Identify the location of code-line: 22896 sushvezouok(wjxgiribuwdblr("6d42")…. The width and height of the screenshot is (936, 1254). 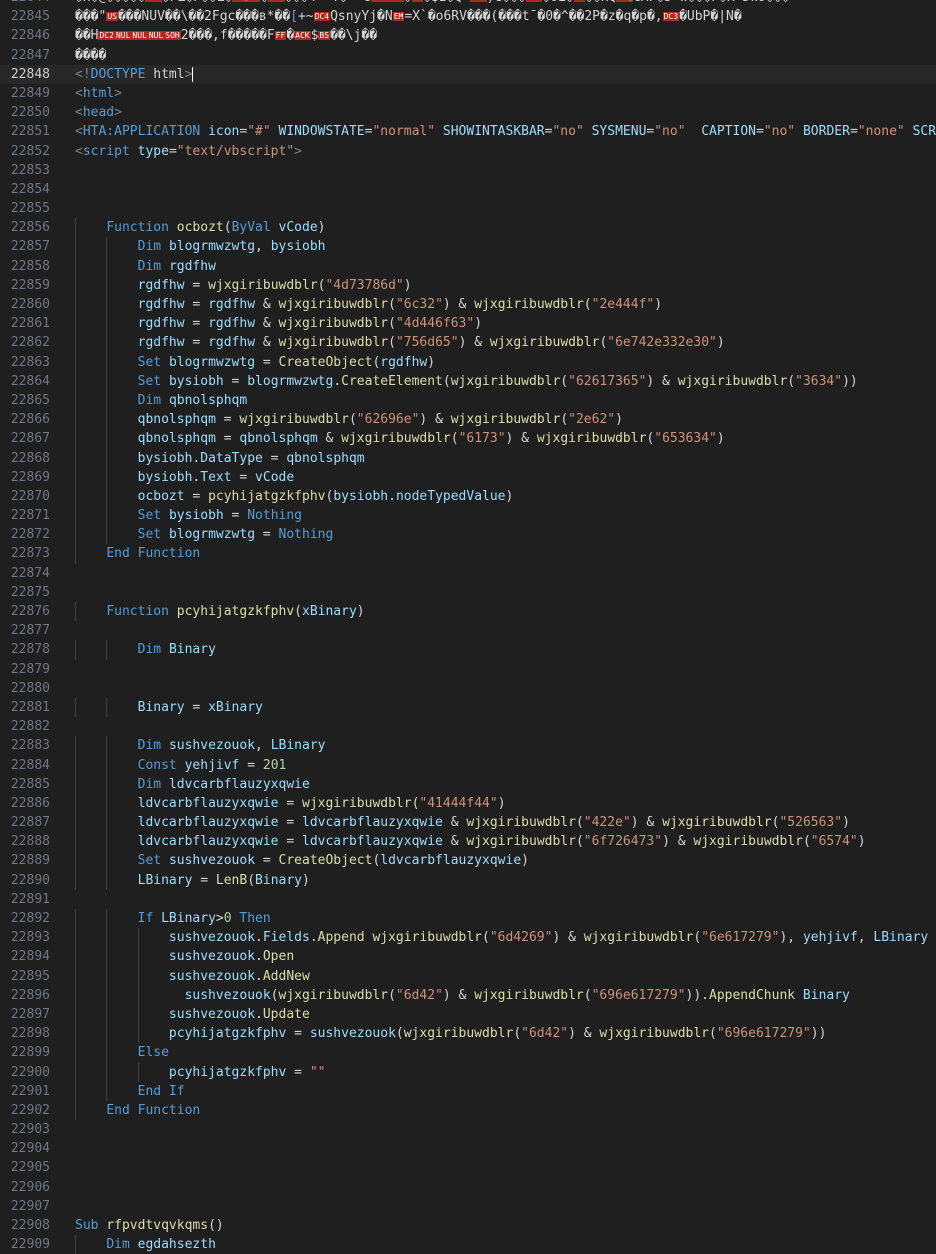
(468, 995).